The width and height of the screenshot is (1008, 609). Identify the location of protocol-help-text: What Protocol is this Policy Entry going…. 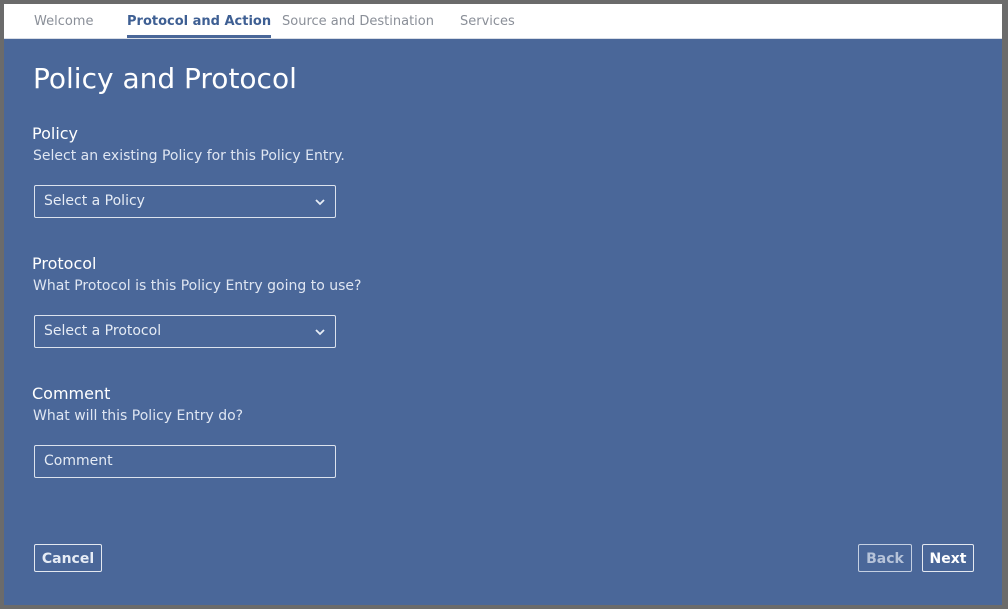
(197, 286).